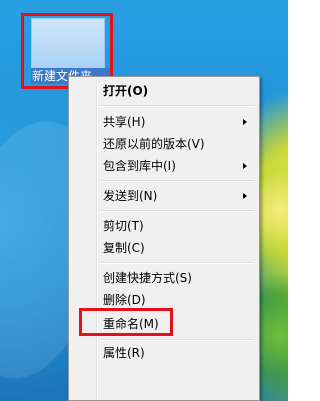 This screenshot has width=320, height=401. I want to click on menu-item-open: 打开(O), so click(164, 91).